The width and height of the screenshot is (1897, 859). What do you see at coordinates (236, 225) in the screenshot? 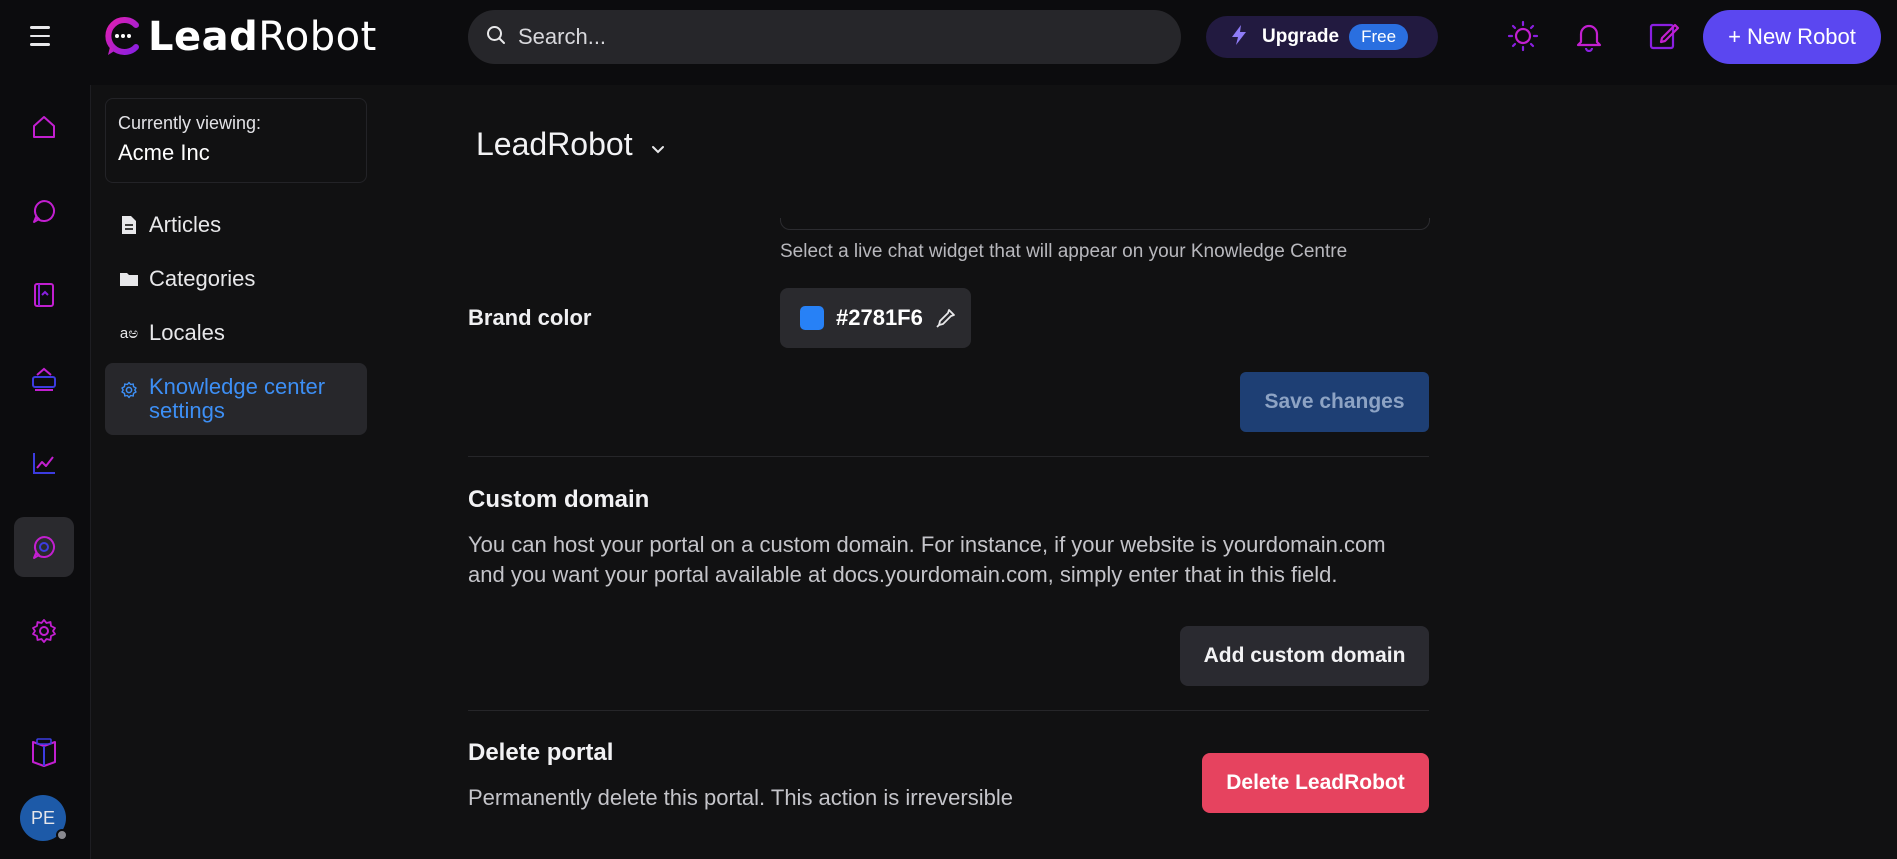
I see `sidebar-item-articles: Articles` at bounding box center [236, 225].